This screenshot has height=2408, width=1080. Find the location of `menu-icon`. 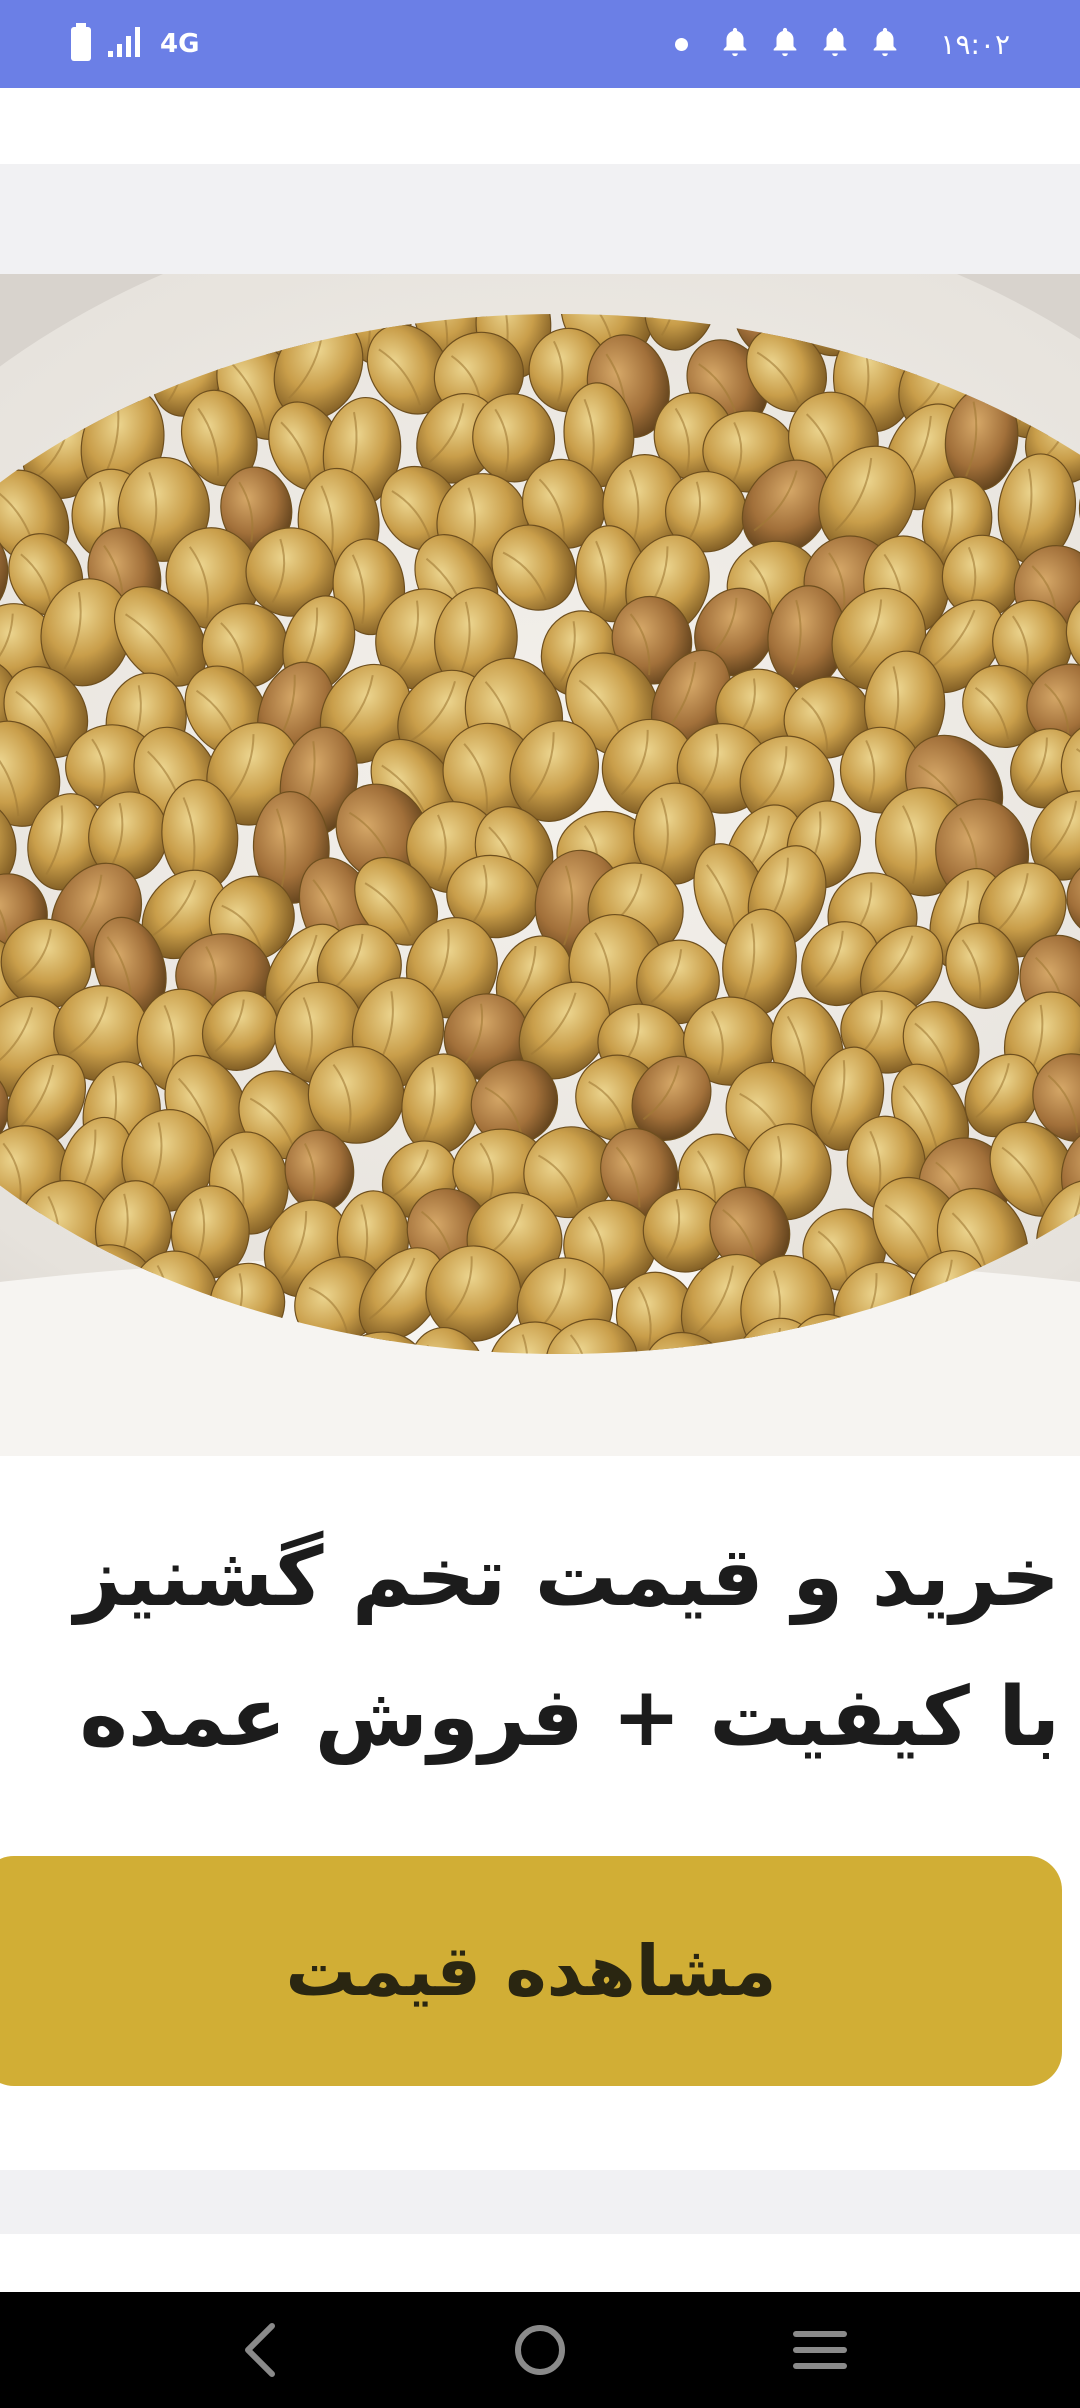

menu-icon is located at coordinates (820, 2350).